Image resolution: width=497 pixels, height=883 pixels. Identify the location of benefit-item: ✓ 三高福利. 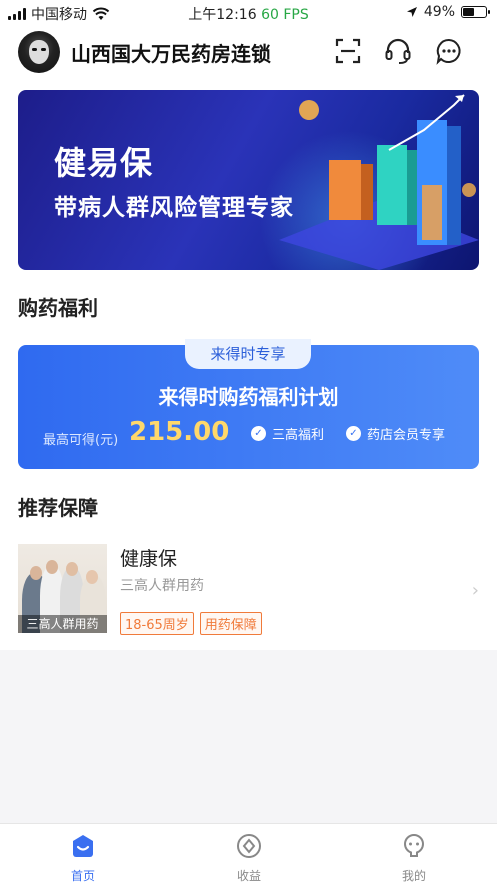
(287, 433).